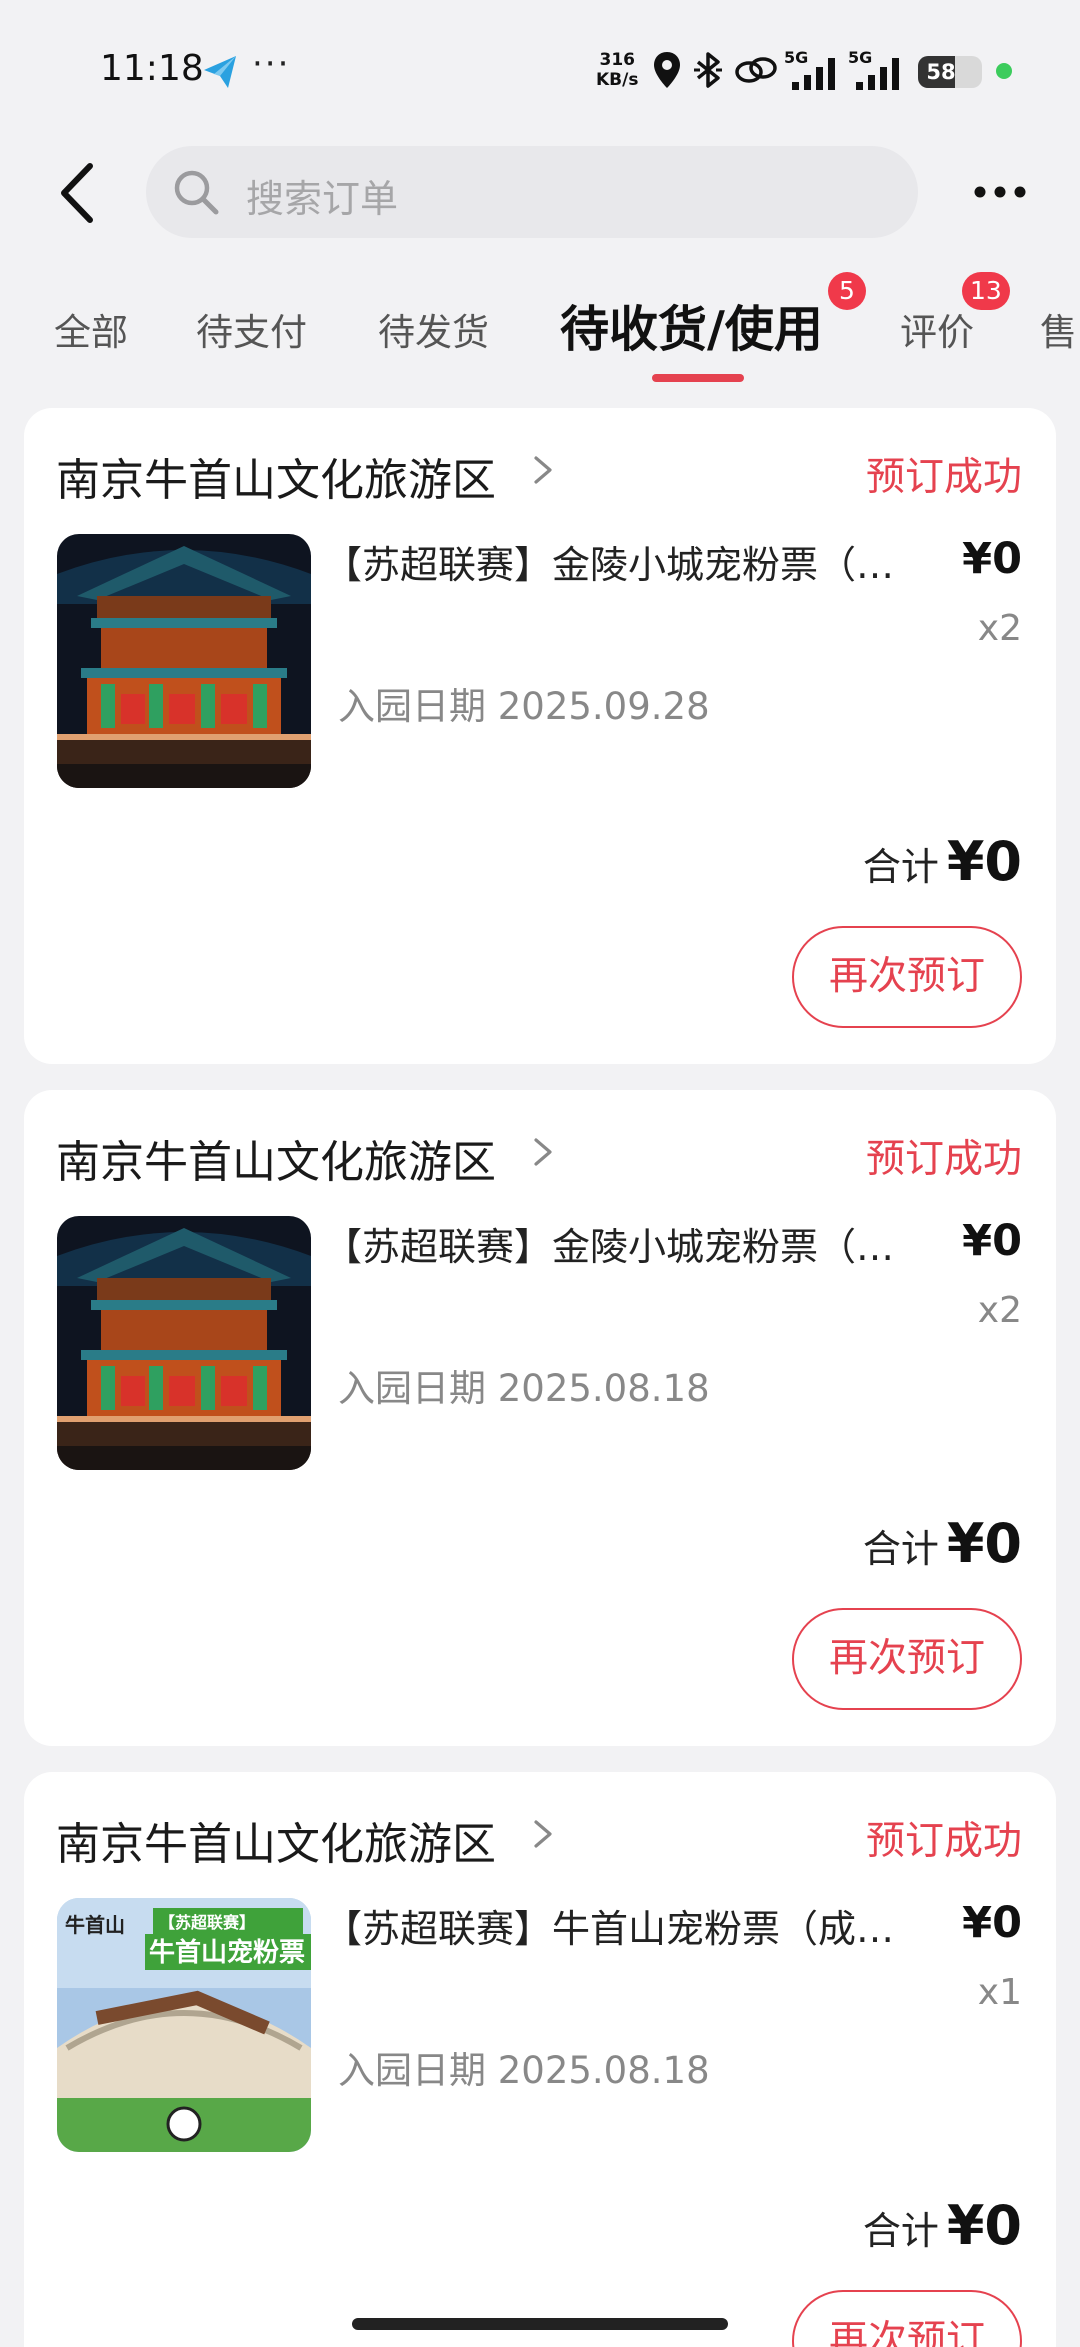  I want to click on stadium-poster-image: 牛首山 【苏超联赛】 牛首山宠粉票, so click(184, 2025).